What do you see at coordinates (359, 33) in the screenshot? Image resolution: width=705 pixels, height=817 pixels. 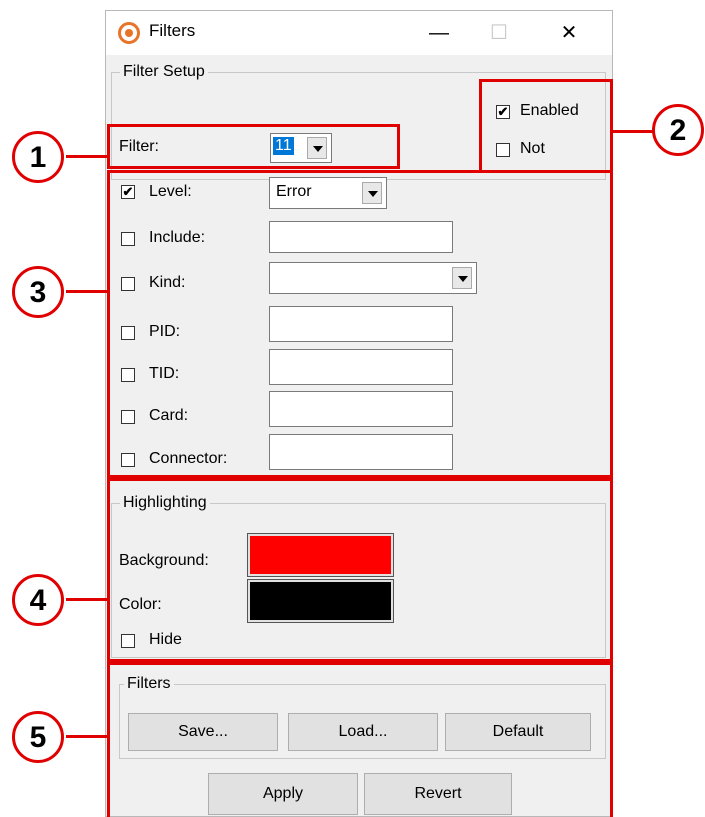 I see `title-bar: Filters — ☐ ✕` at bounding box center [359, 33].